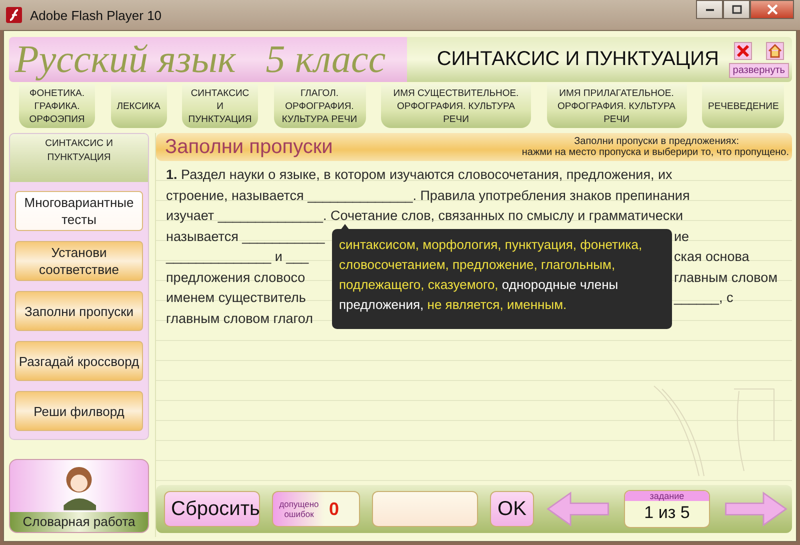 This screenshot has height=545, width=800. What do you see at coordinates (79, 522) in the screenshot?
I see `vocabulary-label: Словарная работа` at bounding box center [79, 522].